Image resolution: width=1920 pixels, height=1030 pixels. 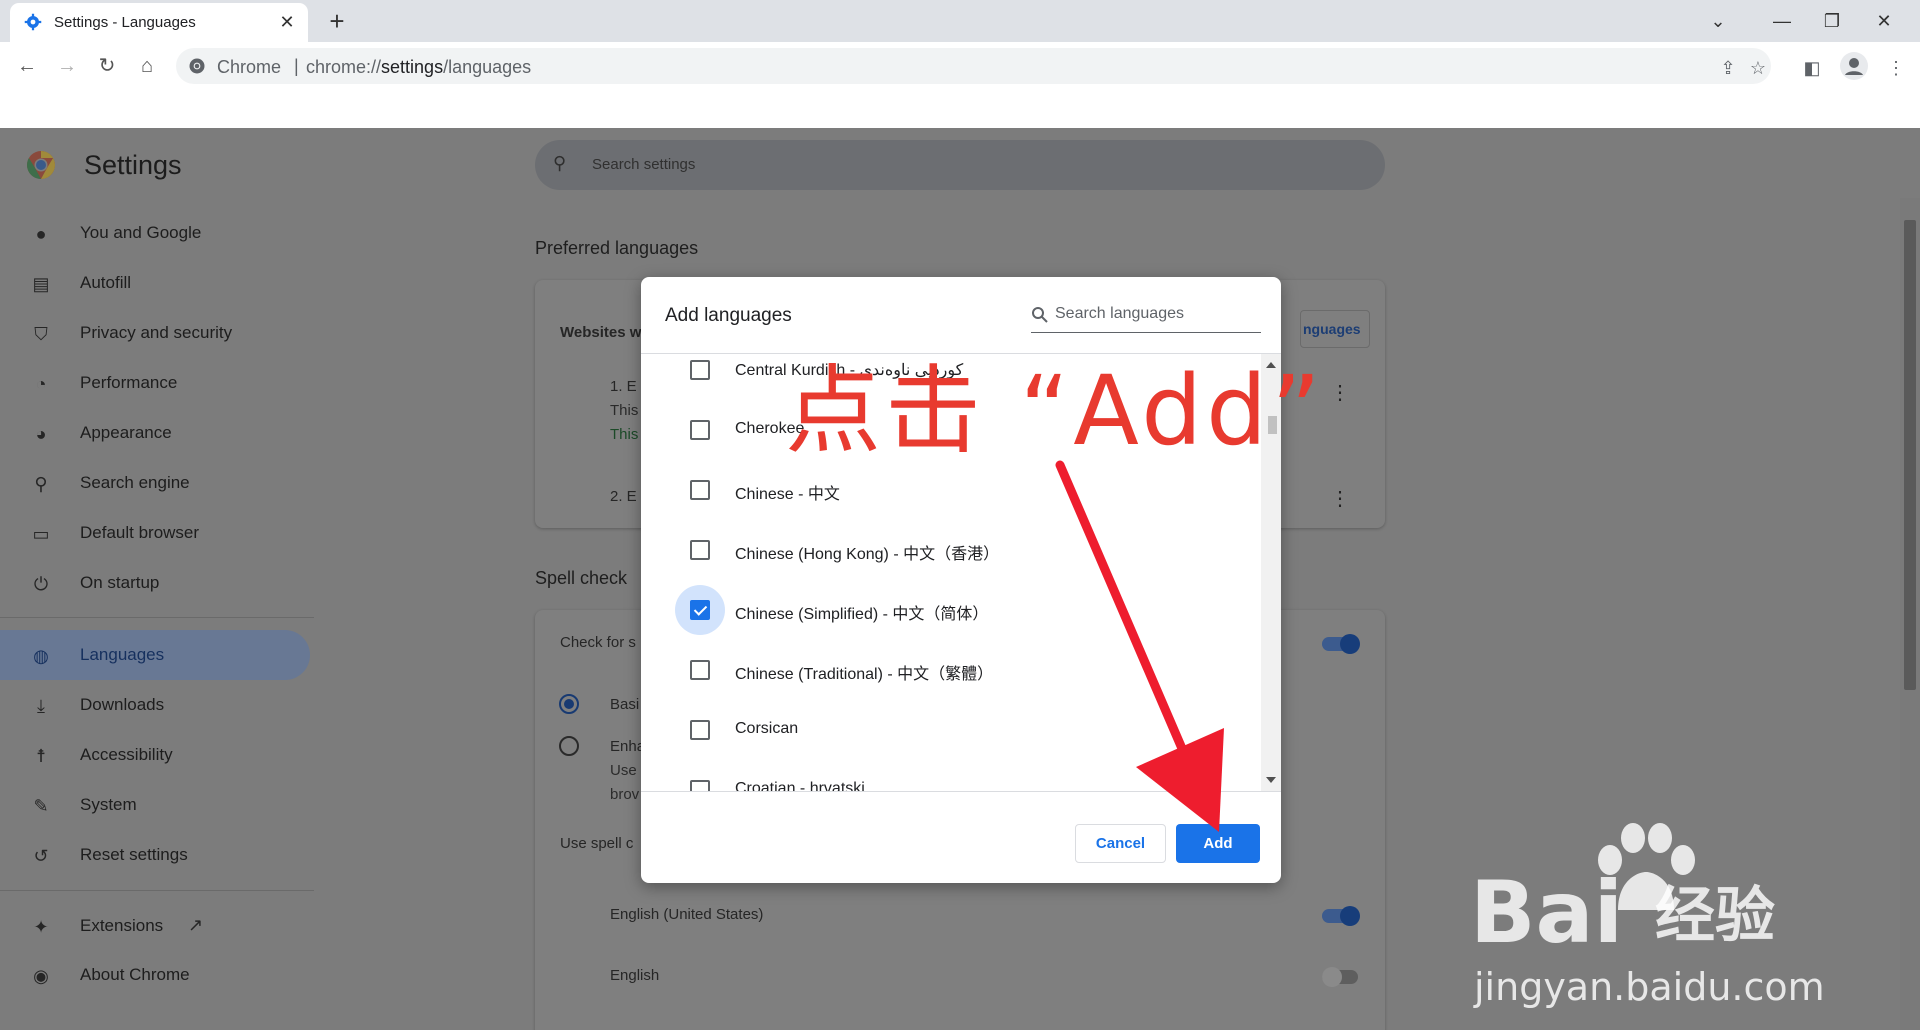 What do you see at coordinates (700, 610) in the screenshot?
I see `language-checkbox-checked` at bounding box center [700, 610].